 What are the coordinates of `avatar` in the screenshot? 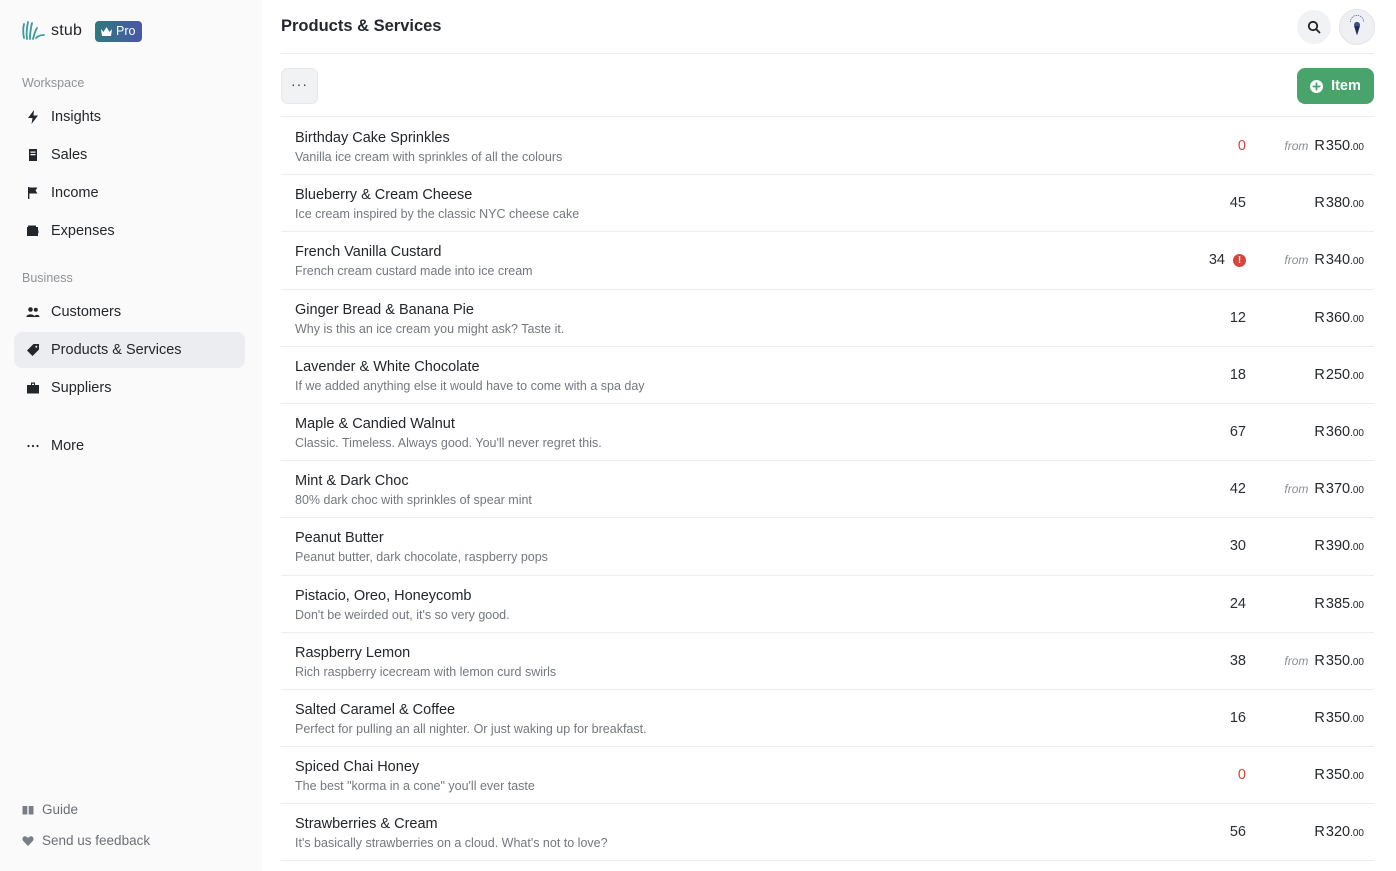 It's located at (1357, 27).